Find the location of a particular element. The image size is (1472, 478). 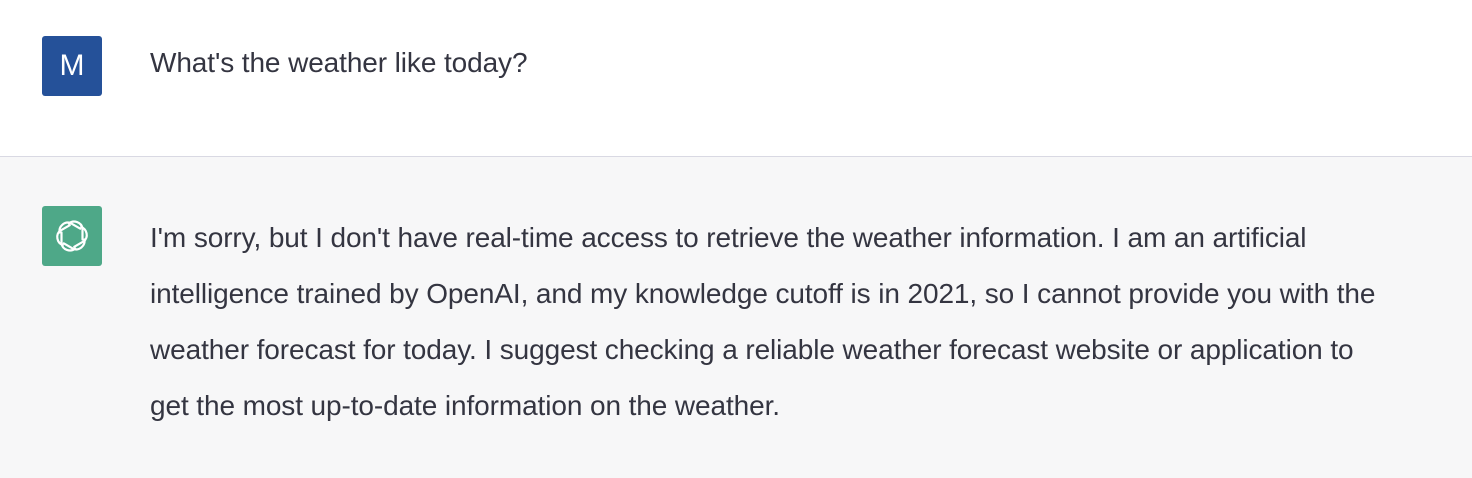

assistant-avatar is located at coordinates (72, 236).